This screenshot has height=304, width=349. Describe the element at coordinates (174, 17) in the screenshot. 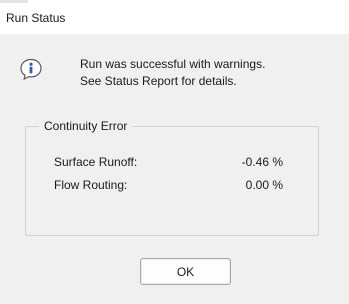

I see `title-bar: Run Status` at that location.